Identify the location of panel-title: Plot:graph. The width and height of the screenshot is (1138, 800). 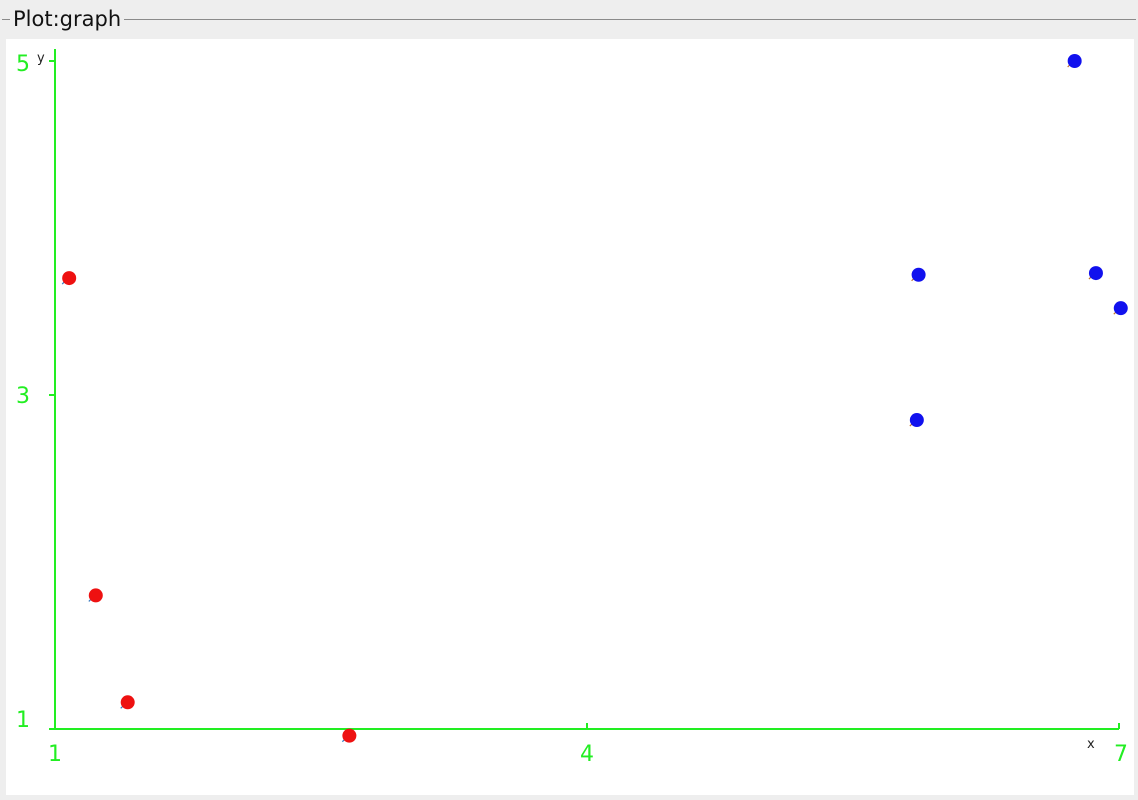
(67, 19).